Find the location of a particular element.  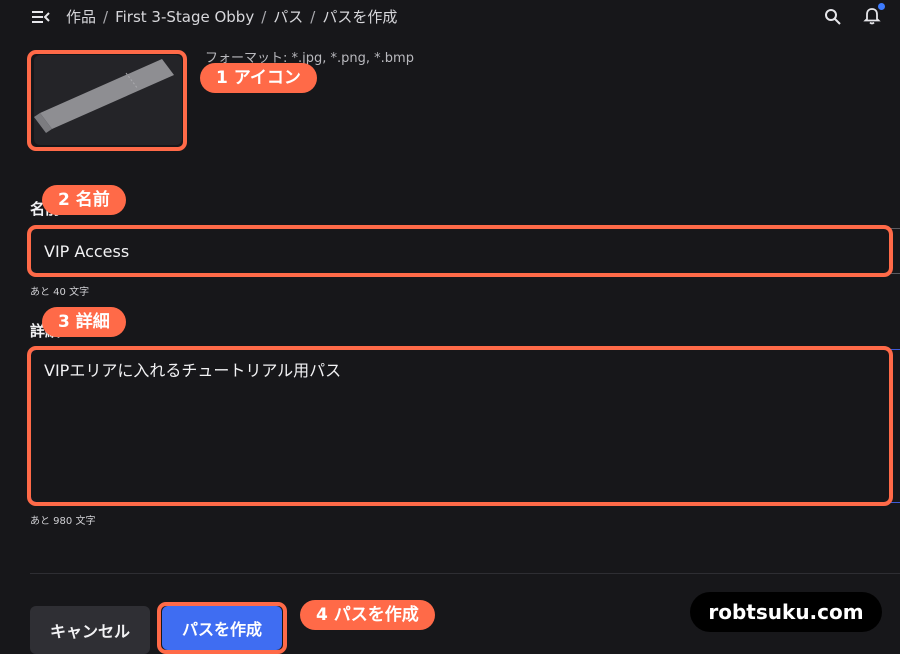

breadcrumb: 作品 / First 3-Stage Obby / パス / パスを作成 is located at coordinates (231, 16).